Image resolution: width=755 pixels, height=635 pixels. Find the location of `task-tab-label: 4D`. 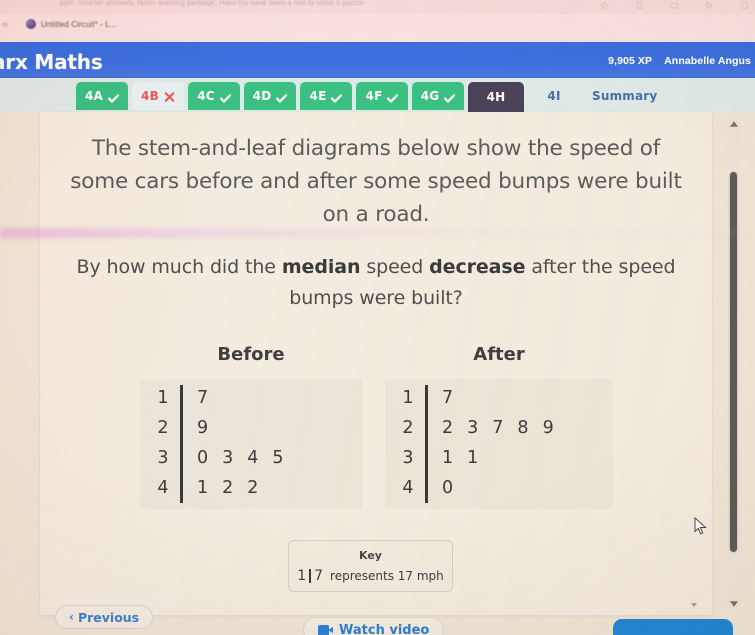

task-tab-label: 4D is located at coordinates (262, 96).